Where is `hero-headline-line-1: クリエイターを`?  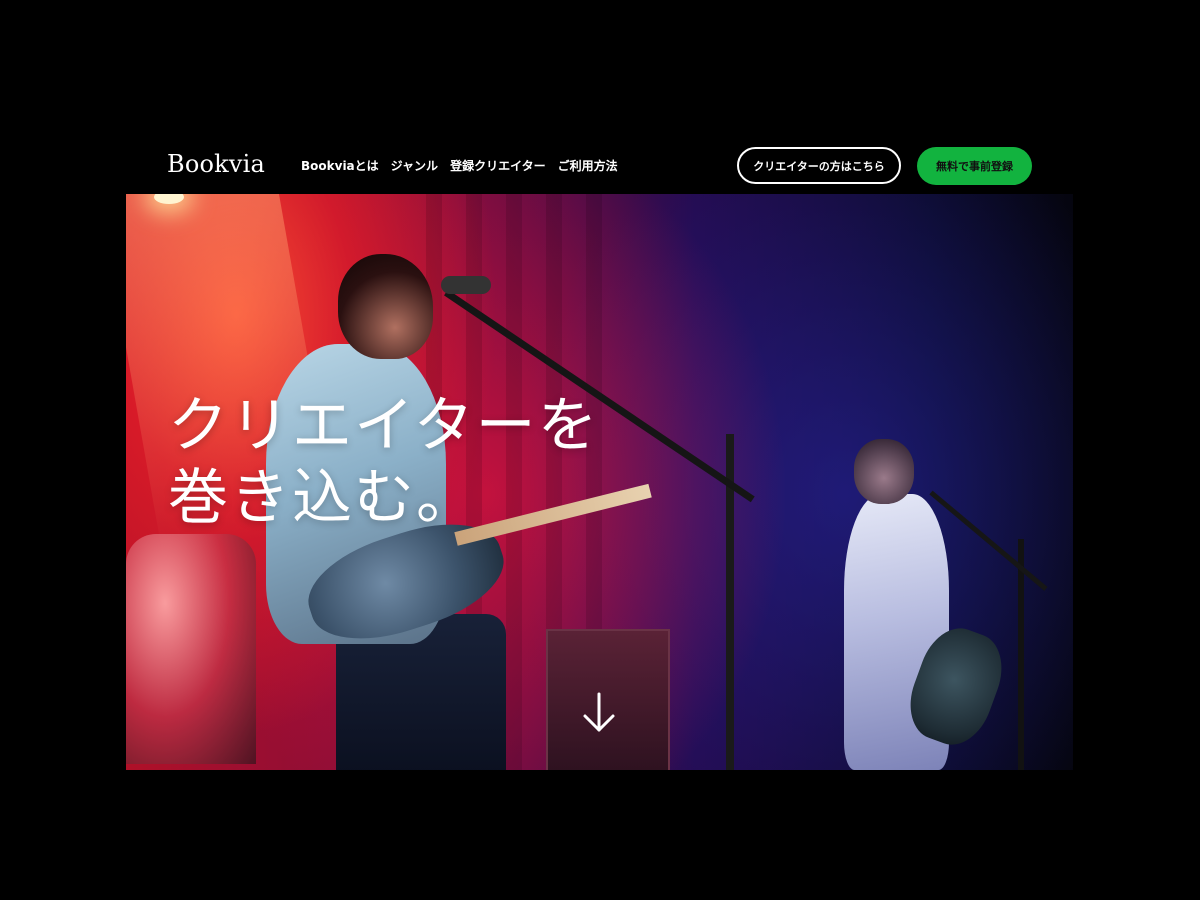
hero-headline-line-1: クリエイターを is located at coordinates (384, 426).